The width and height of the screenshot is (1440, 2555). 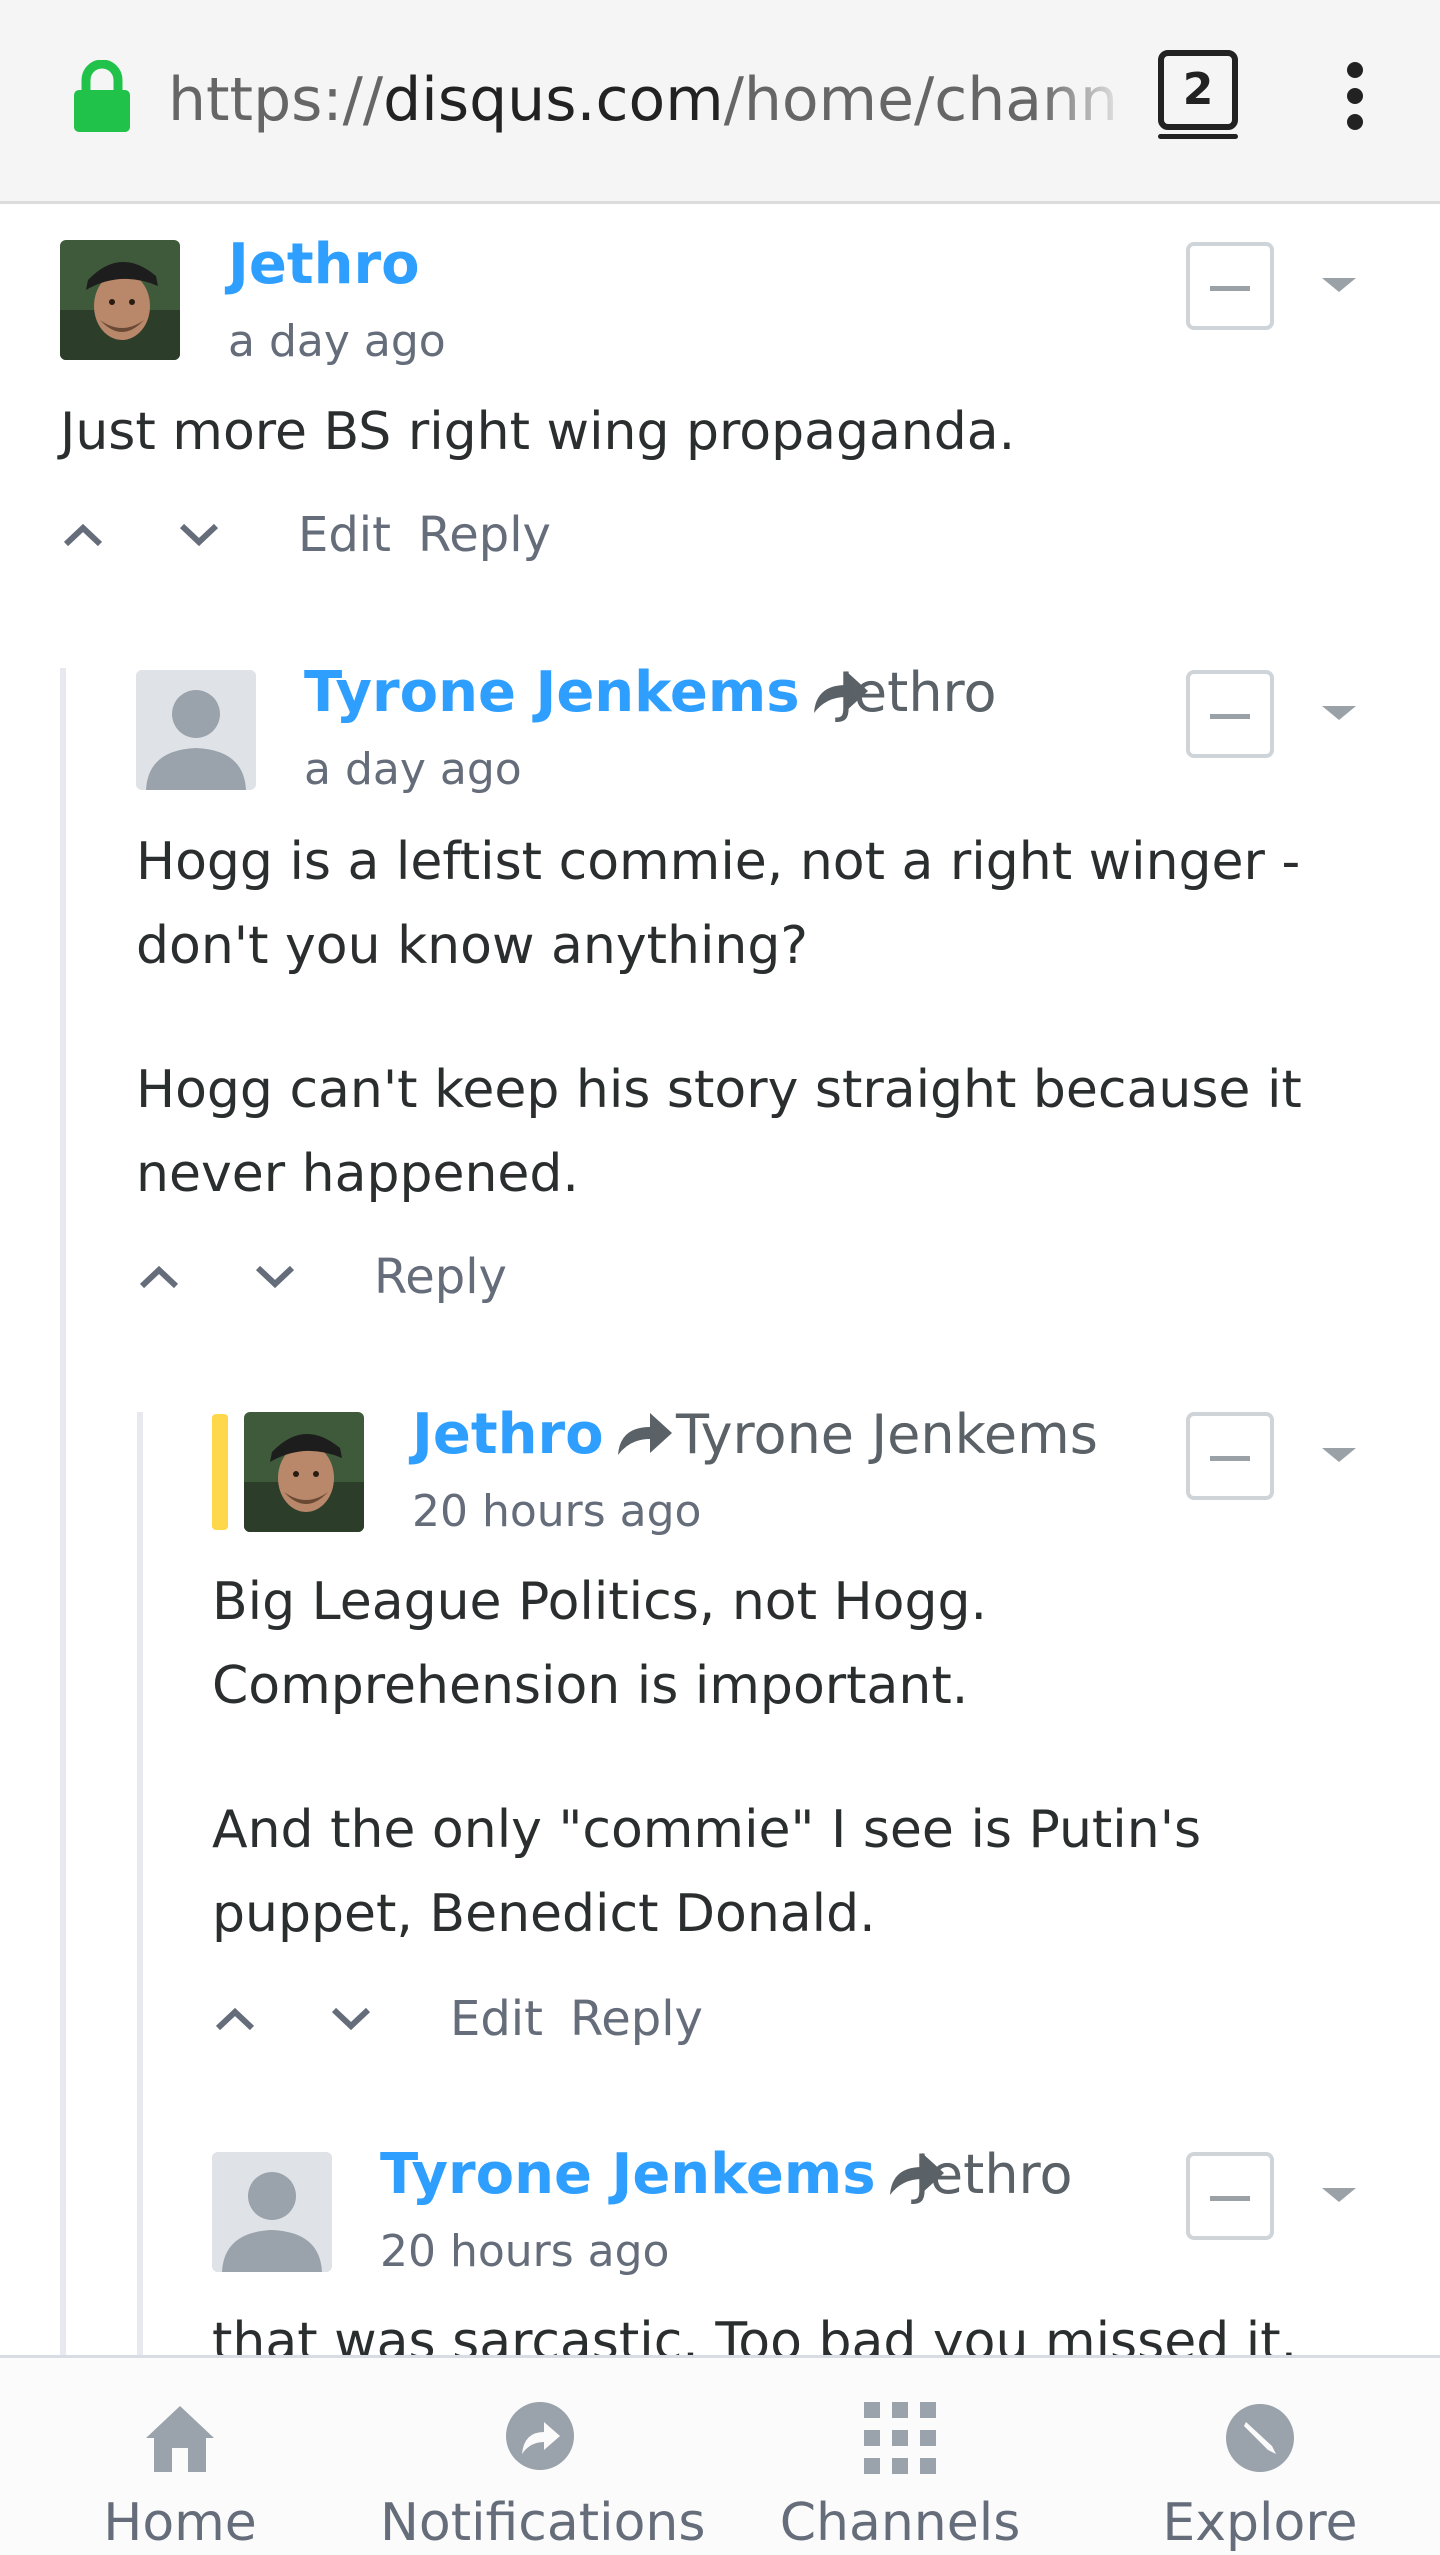 I want to click on home-icon, so click(x=180, y=2439).